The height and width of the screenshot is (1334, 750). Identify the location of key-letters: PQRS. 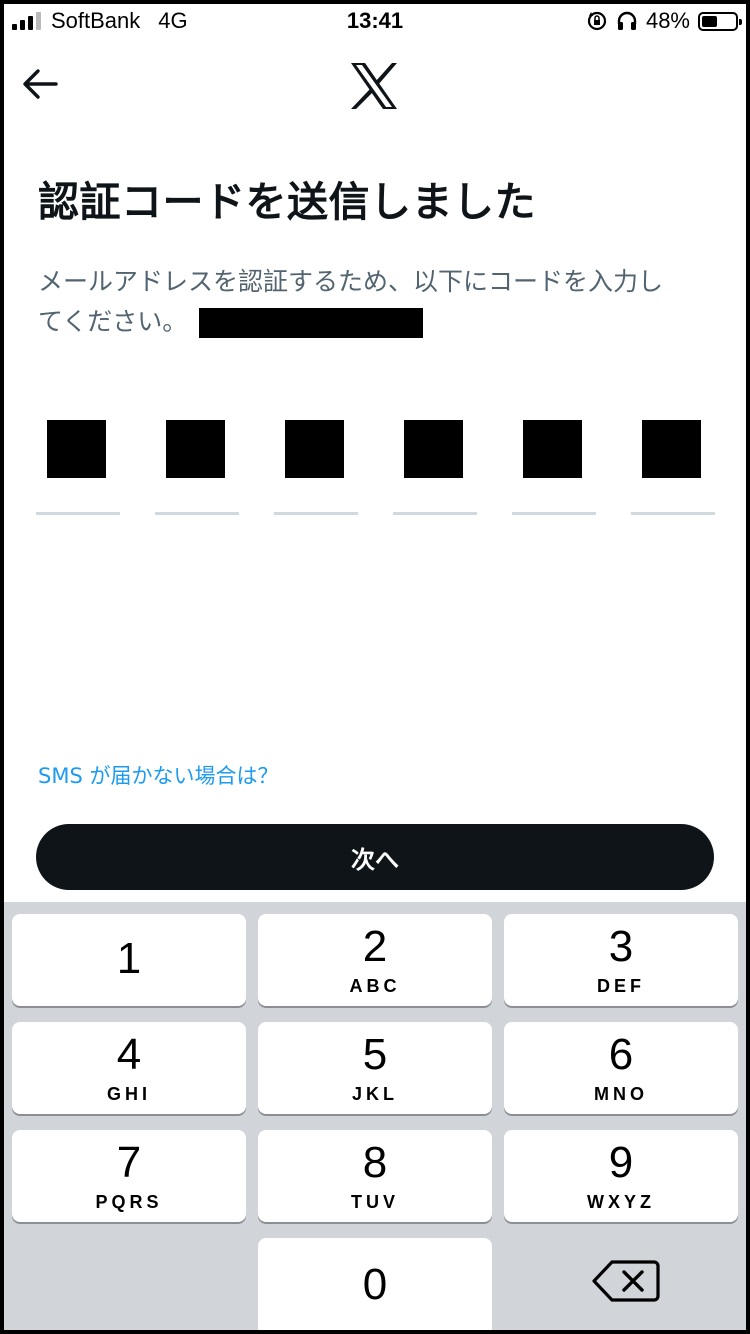
(129, 1202).